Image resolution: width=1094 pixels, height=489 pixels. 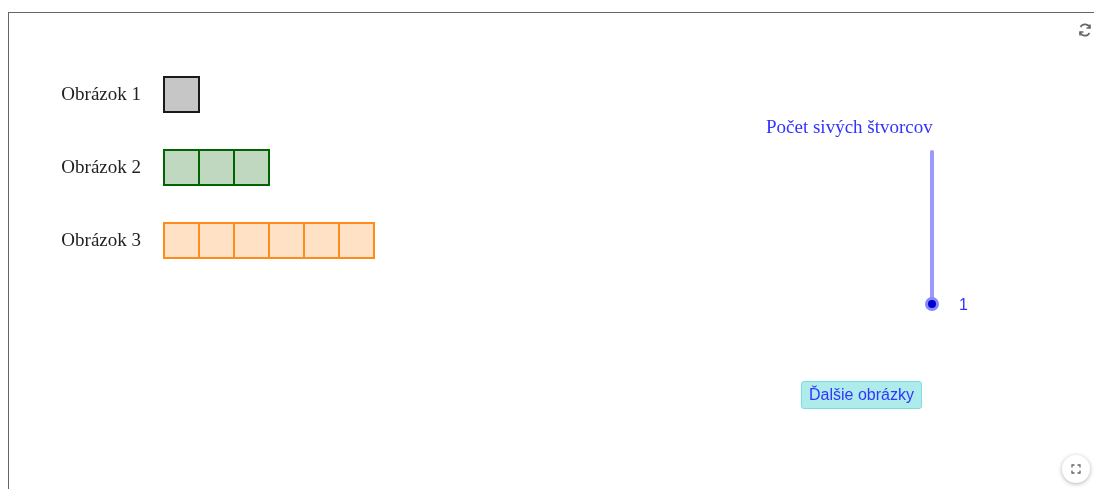 What do you see at coordinates (101, 167) in the screenshot?
I see `figure-label: Obrázok 2` at bounding box center [101, 167].